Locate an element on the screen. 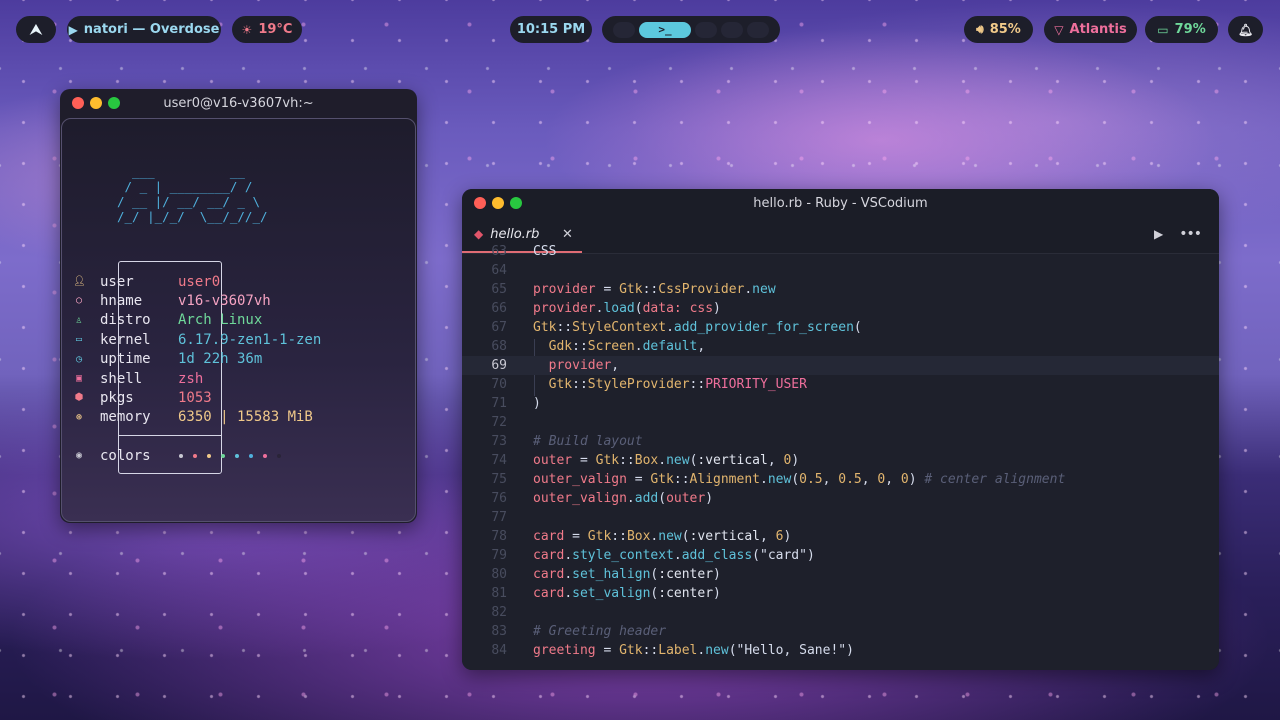 The height and width of the screenshot is (720, 1280). code-text: # Greeting header is located at coordinates (600, 631).